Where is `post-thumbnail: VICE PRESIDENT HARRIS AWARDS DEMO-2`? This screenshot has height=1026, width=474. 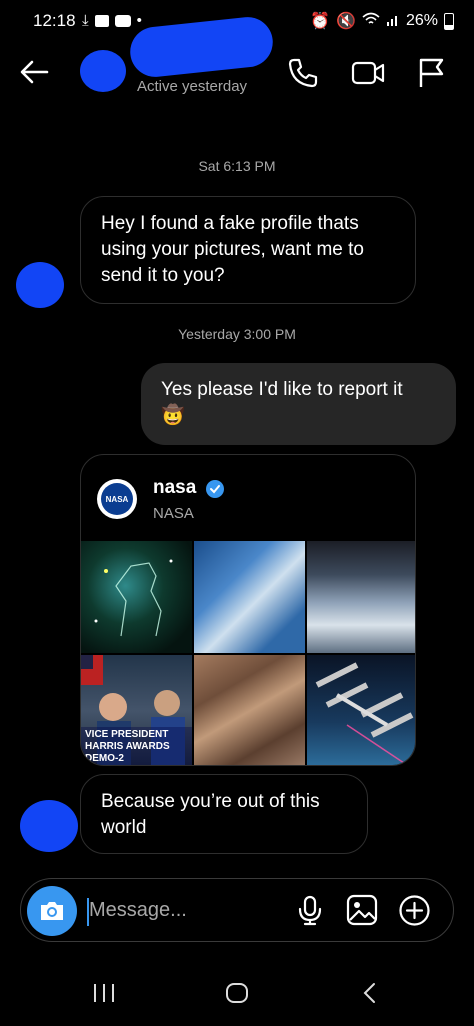 post-thumbnail: VICE PRESIDENT HARRIS AWARDS DEMO-2 is located at coordinates (136, 710).